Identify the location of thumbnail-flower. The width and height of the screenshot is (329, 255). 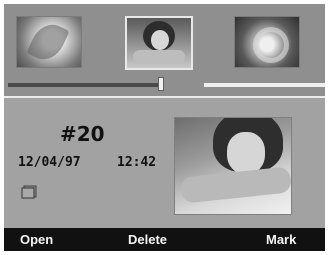
(49, 42).